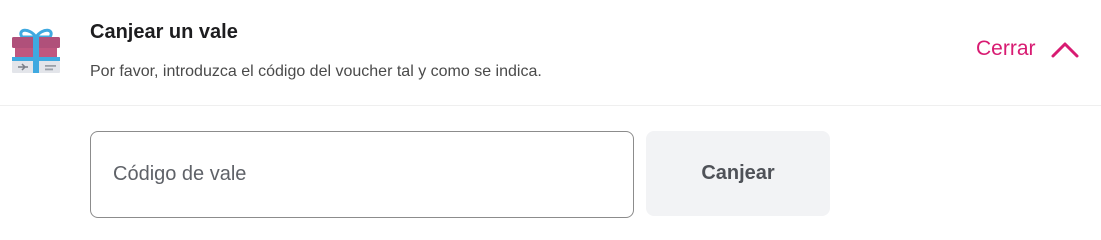 The image size is (1101, 240). What do you see at coordinates (164, 32) in the screenshot?
I see `panel-title: Canjear un vale` at bounding box center [164, 32].